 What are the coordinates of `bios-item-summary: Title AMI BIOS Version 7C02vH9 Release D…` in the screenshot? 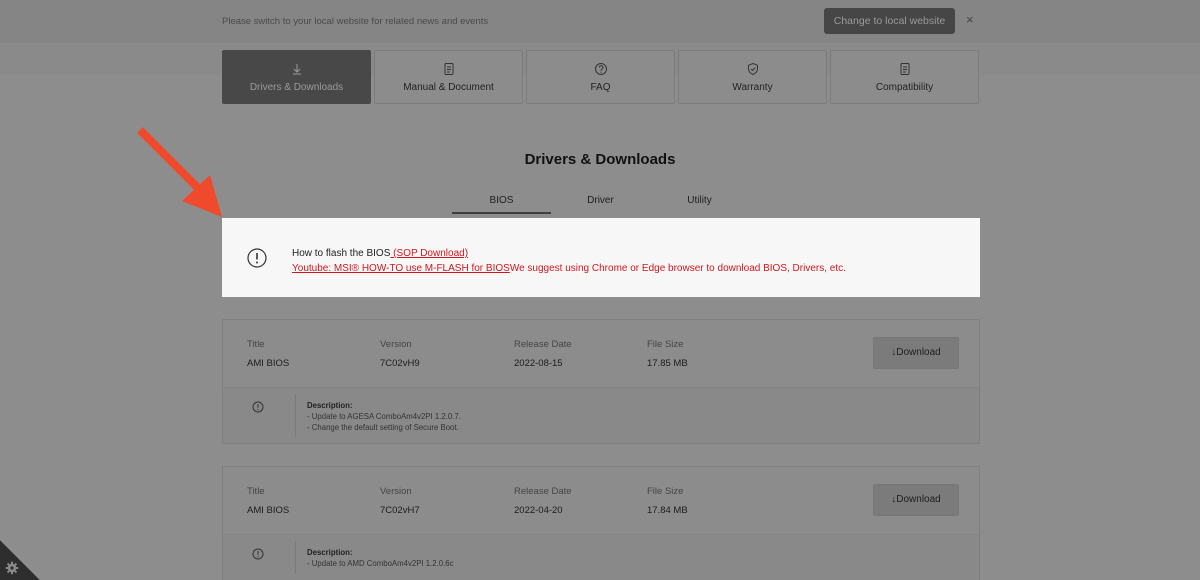 It's located at (601, 353).